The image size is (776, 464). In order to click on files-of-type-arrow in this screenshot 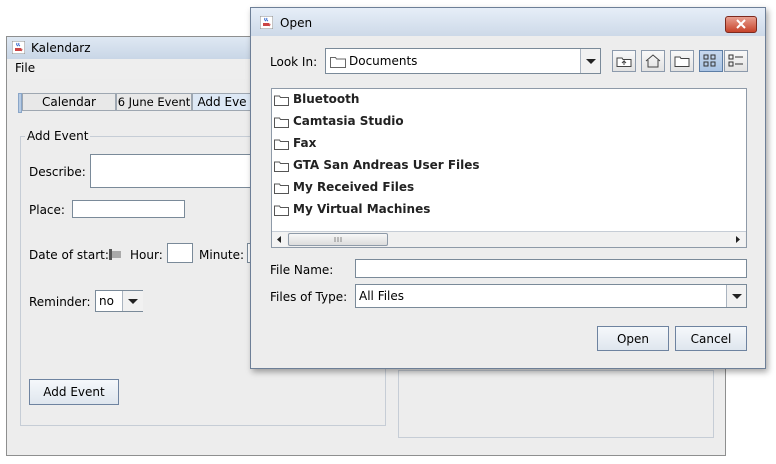, I will do `click(736, 296)`.